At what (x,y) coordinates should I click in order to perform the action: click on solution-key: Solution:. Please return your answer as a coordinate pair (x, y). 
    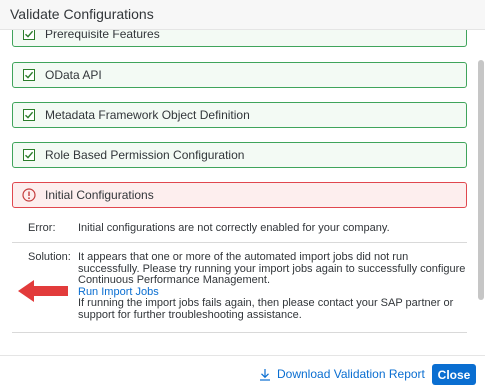
    Looking at the image, I should click on (49, 257).